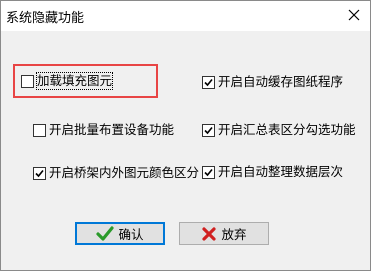  I want to click on option-bridge-color: 开启桥架内外图元颜色区分, so click(116, 173).